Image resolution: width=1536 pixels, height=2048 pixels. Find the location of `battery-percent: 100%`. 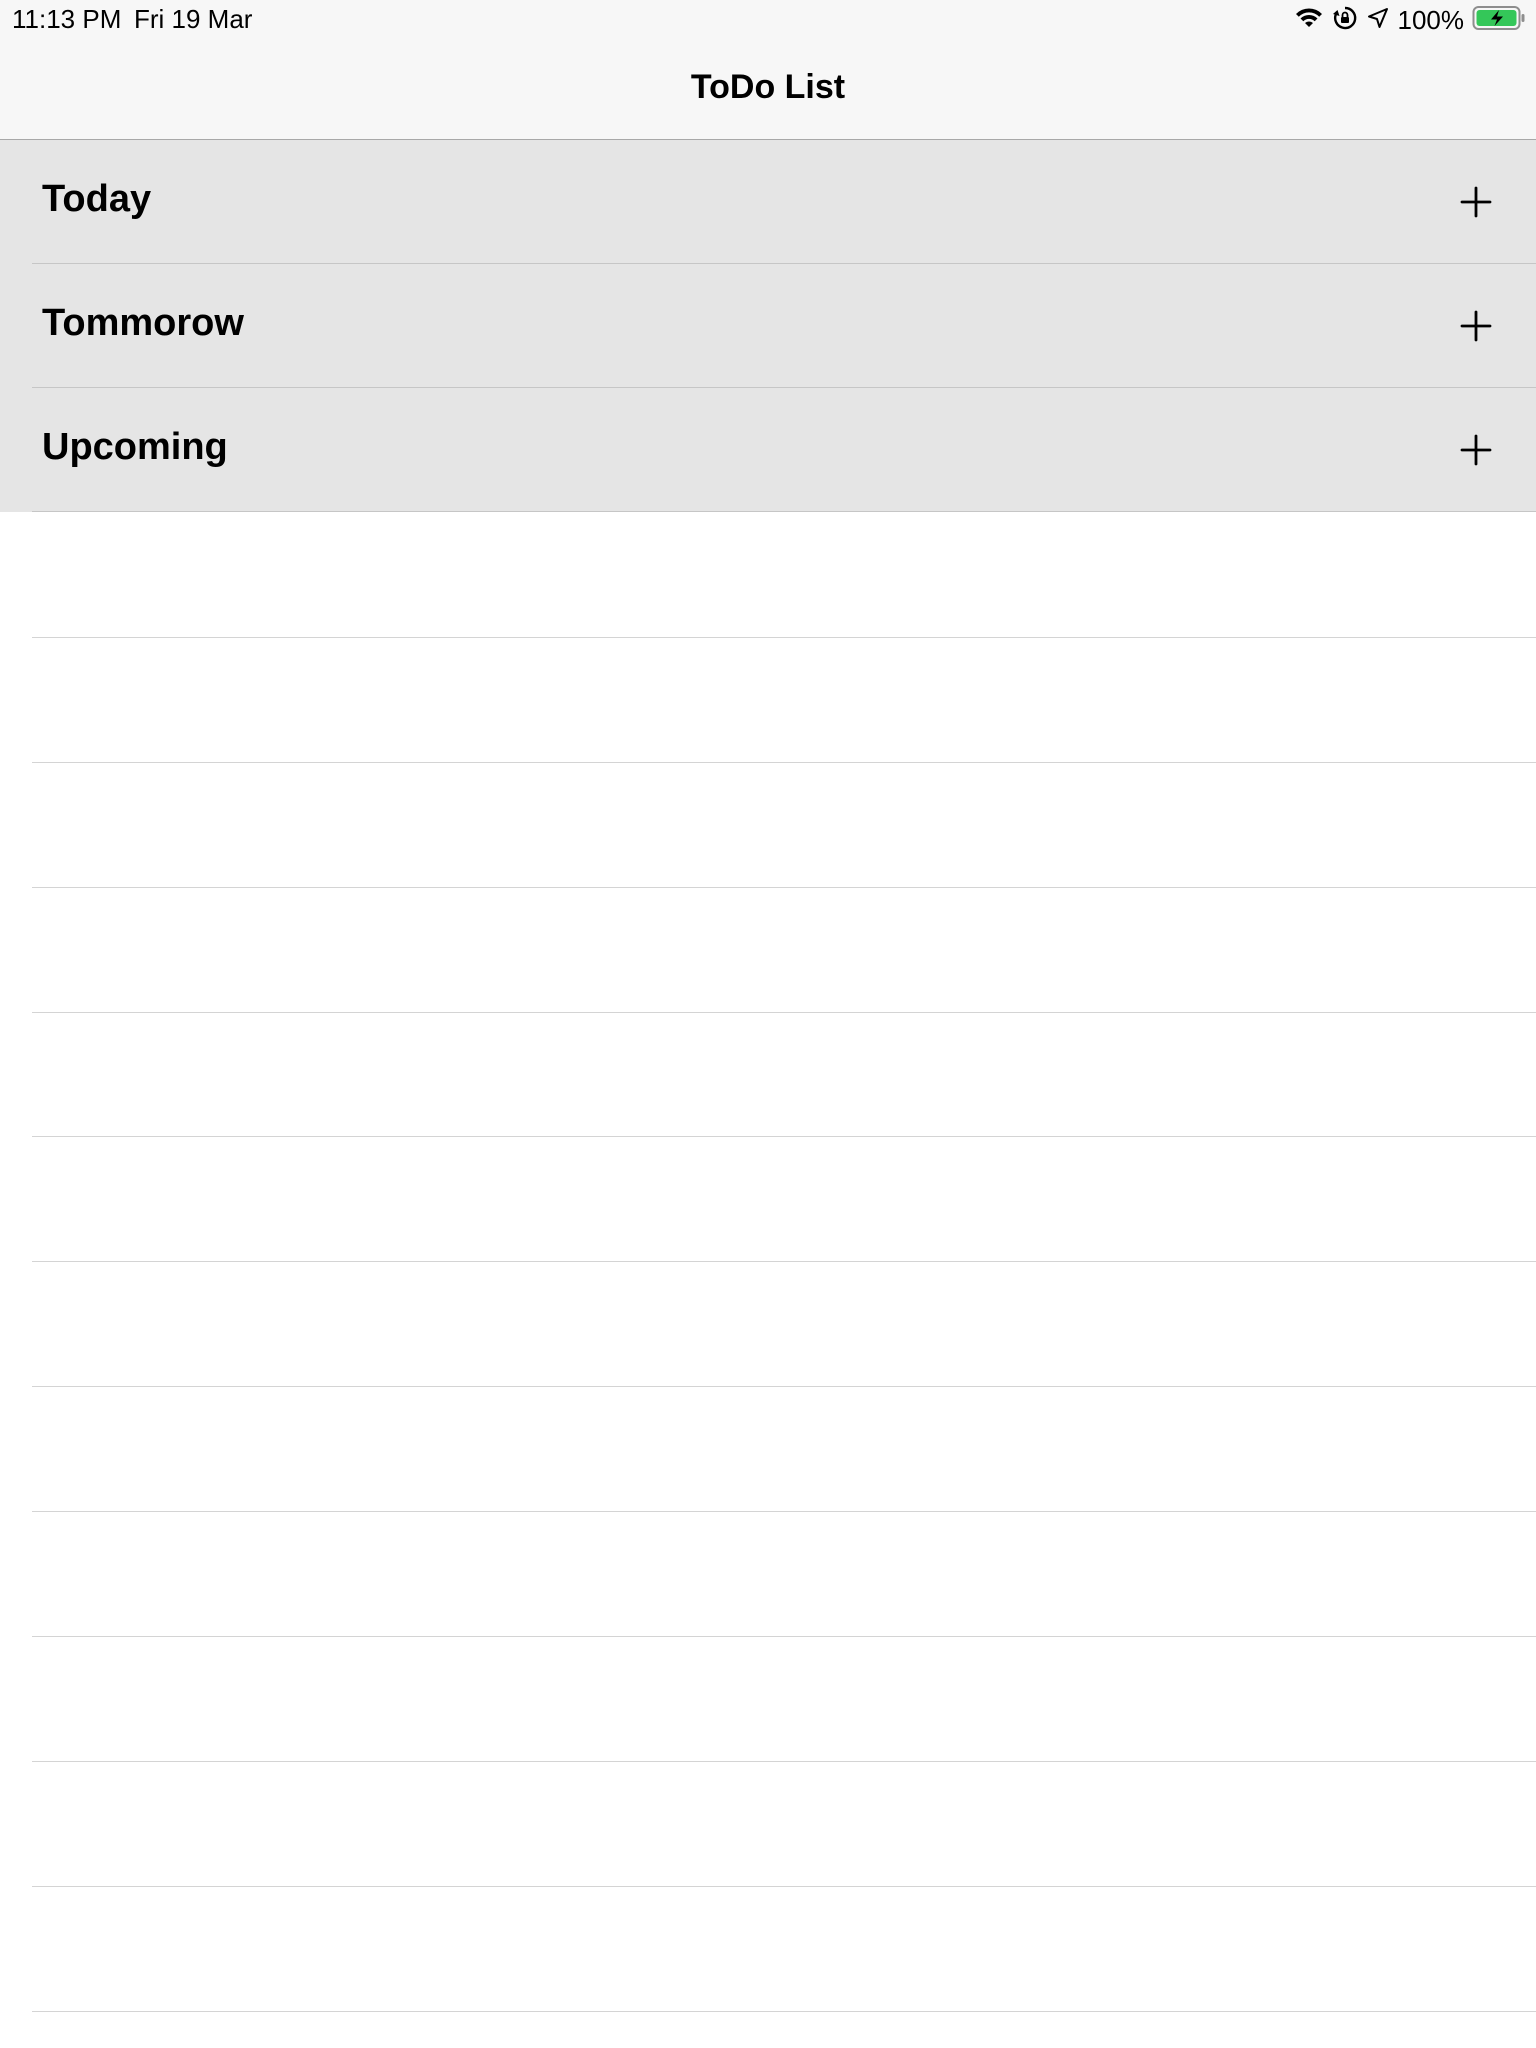

battery-percent: 100% is located at coordinates (1431, 19).